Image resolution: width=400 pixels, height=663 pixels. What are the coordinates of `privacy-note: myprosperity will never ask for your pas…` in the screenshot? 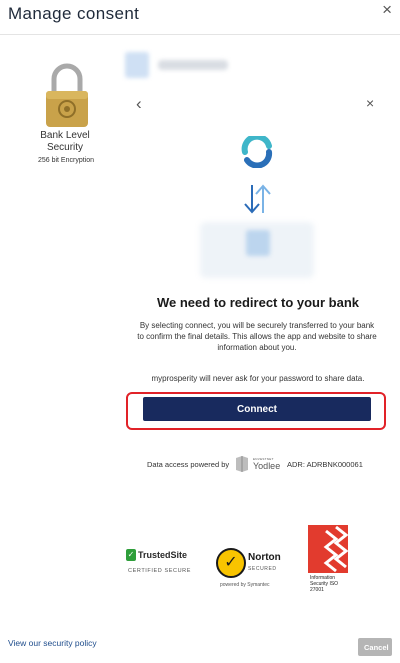 It's located at (258, 378).